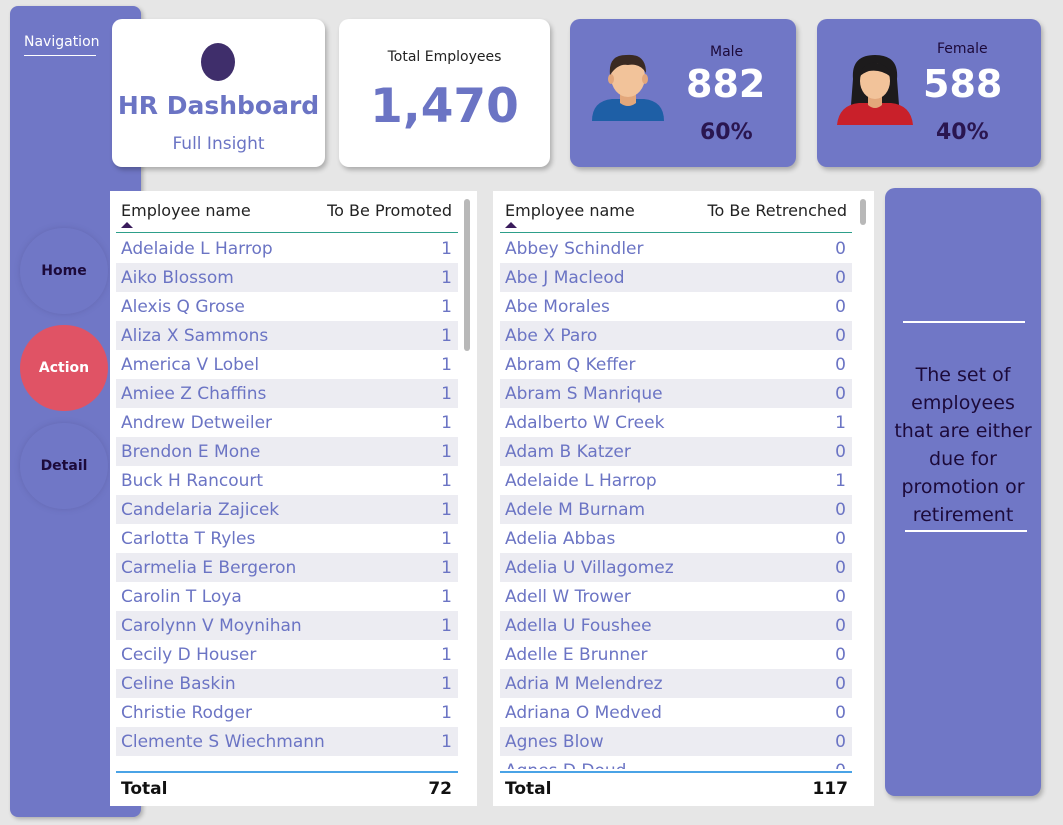 This screenshot has height=825, width=1063. Describe the element at coordinates (929, 93) in the screenshot. I see `female-card: Female 588 40%` at that location.